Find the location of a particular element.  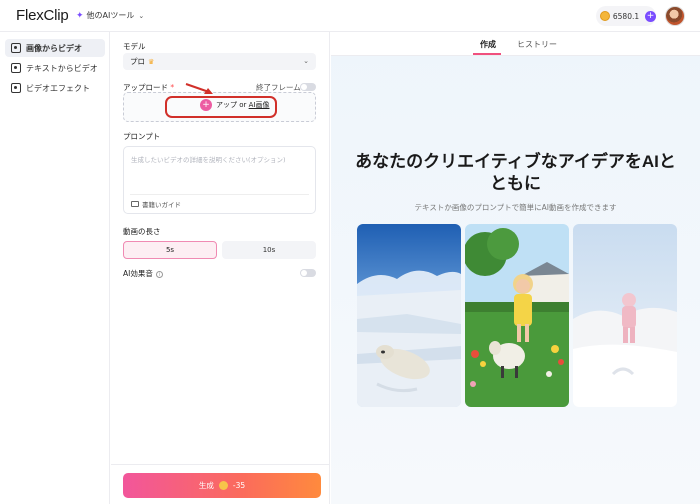

sidebar-item-text-to-video: テキストからビデオ is located at coordinates (55, 68).